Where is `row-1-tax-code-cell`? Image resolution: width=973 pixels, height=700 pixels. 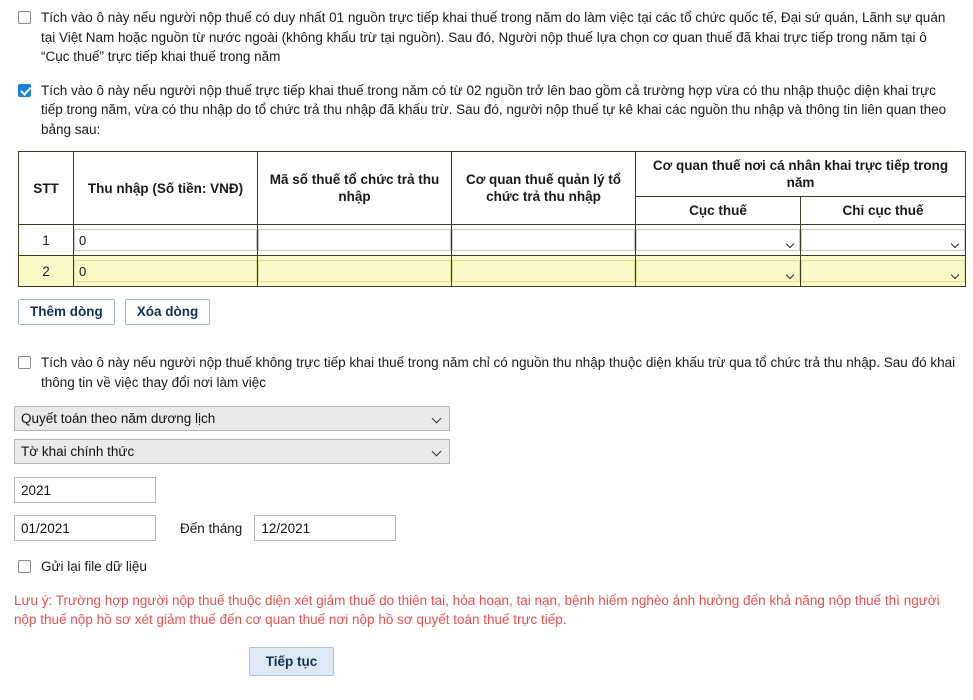
row-1-tax-code-cell is located at coordinates (354, 240).